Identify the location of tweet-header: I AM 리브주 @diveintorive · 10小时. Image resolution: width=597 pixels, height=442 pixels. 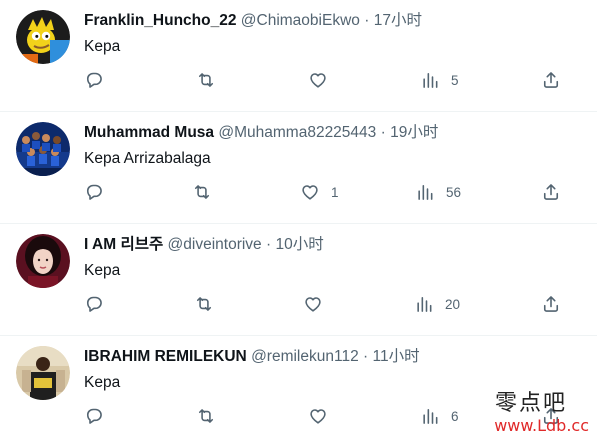
(204, 245).